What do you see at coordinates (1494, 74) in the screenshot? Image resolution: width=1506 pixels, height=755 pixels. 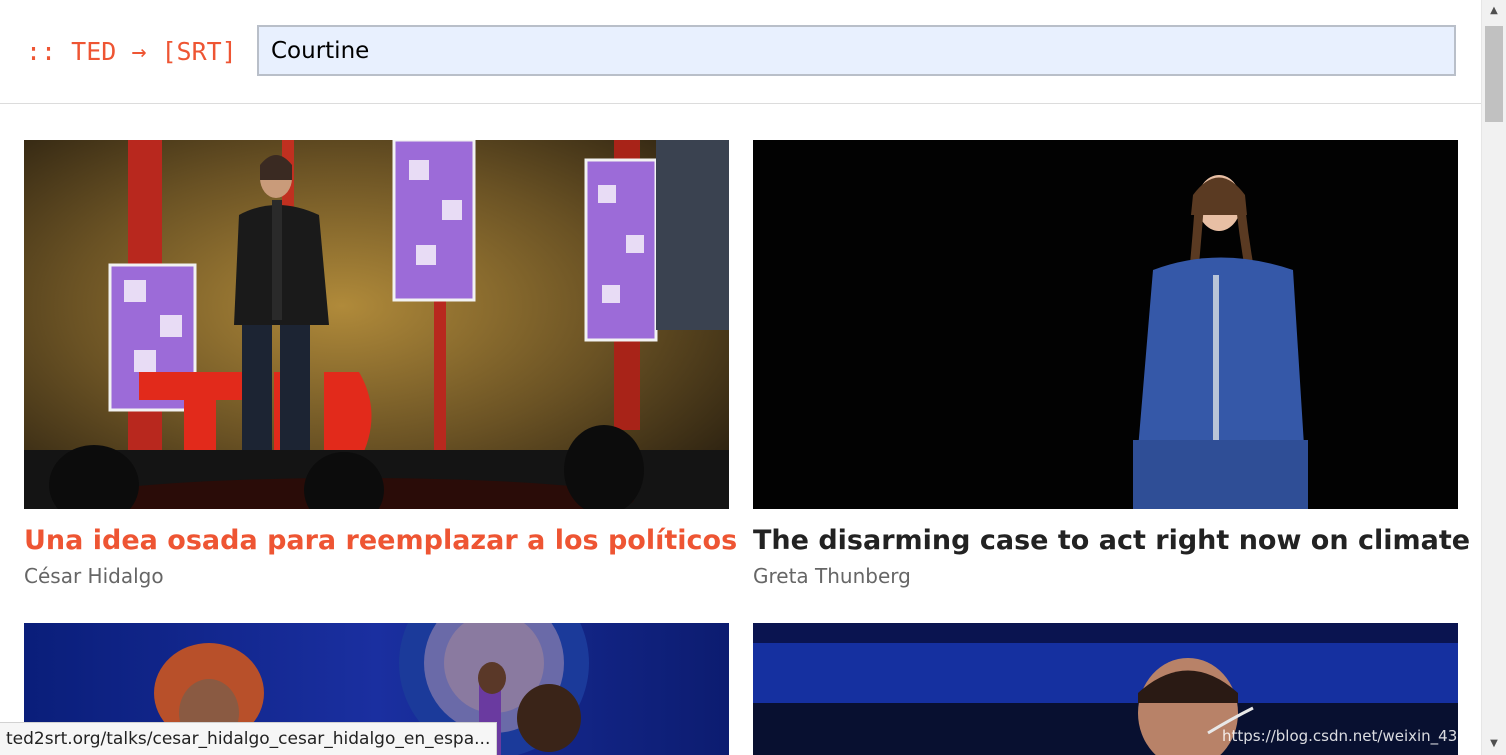 I see `scrollbar-thumb` at bounding box center [1494, 74].